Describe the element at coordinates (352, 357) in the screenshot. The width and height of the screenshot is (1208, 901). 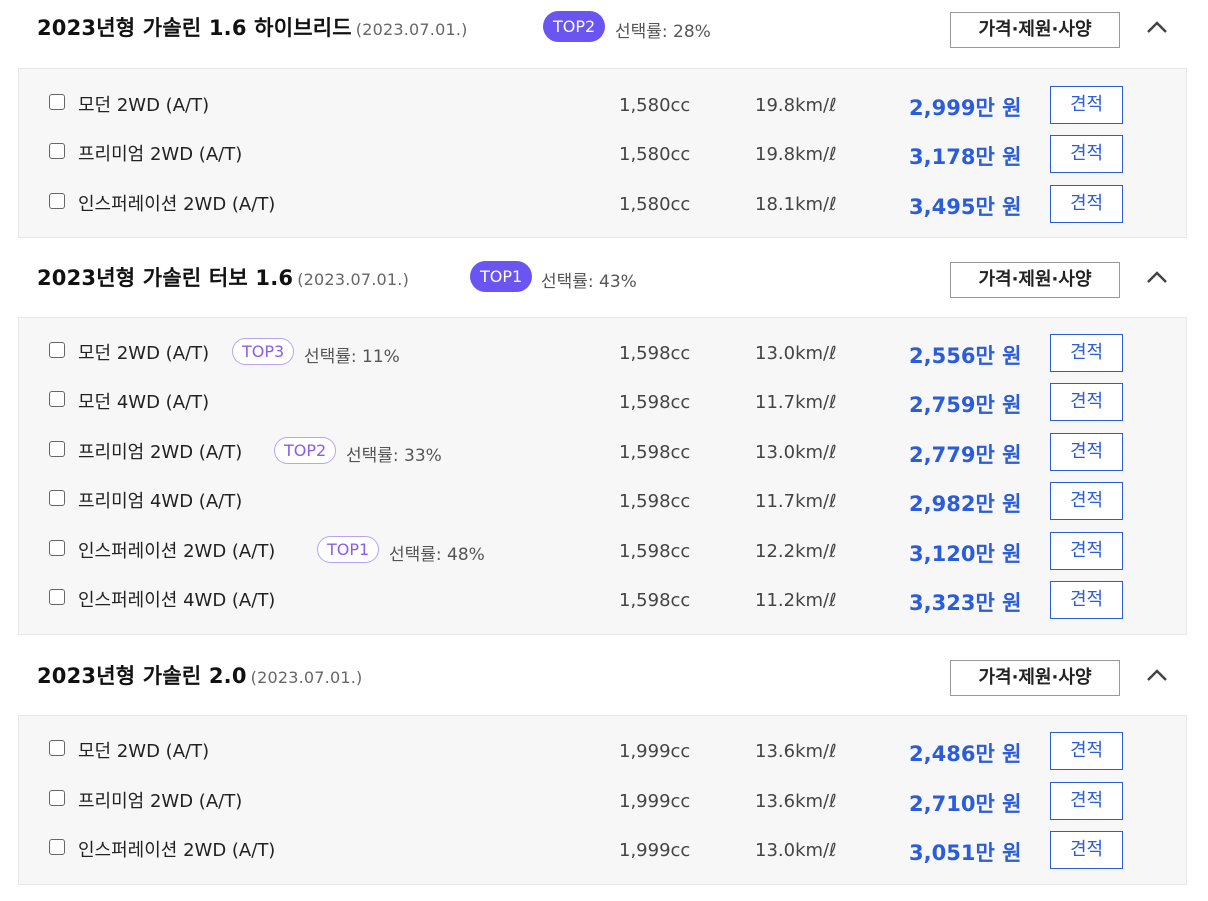
I see `trim-selection-rate: 선택률: 11%` at that location.